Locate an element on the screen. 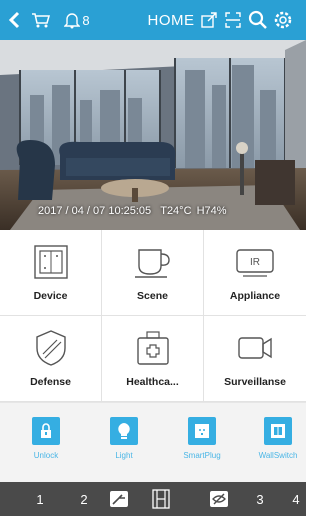 This screenshot has width=320, height=516. bottom-item-2: 2 is located at coordinates (84, 499).